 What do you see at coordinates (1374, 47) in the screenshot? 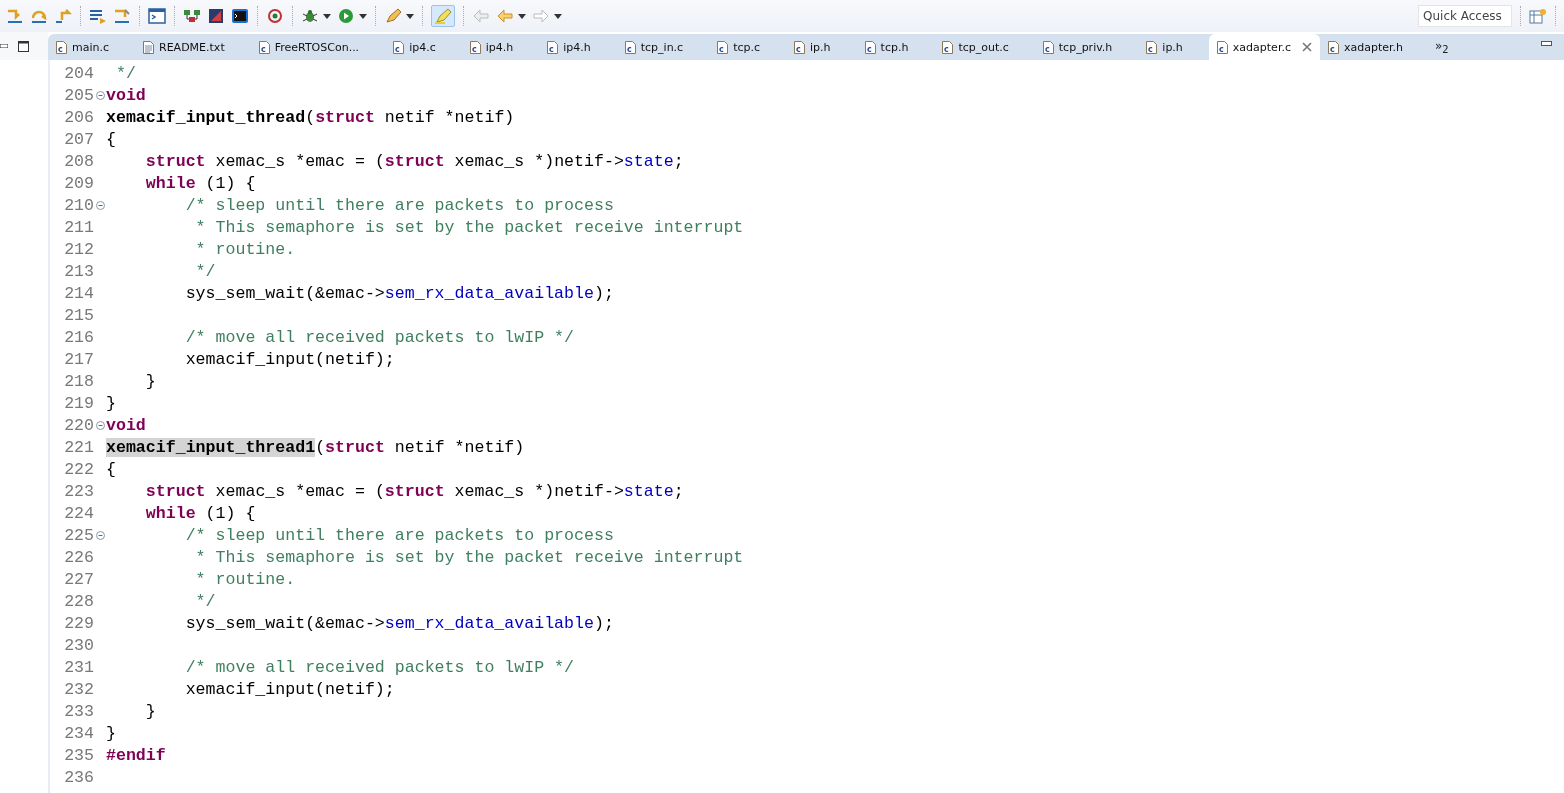
I see `editor-tab: c xadapter.h` at bounding box center [1374, 47].